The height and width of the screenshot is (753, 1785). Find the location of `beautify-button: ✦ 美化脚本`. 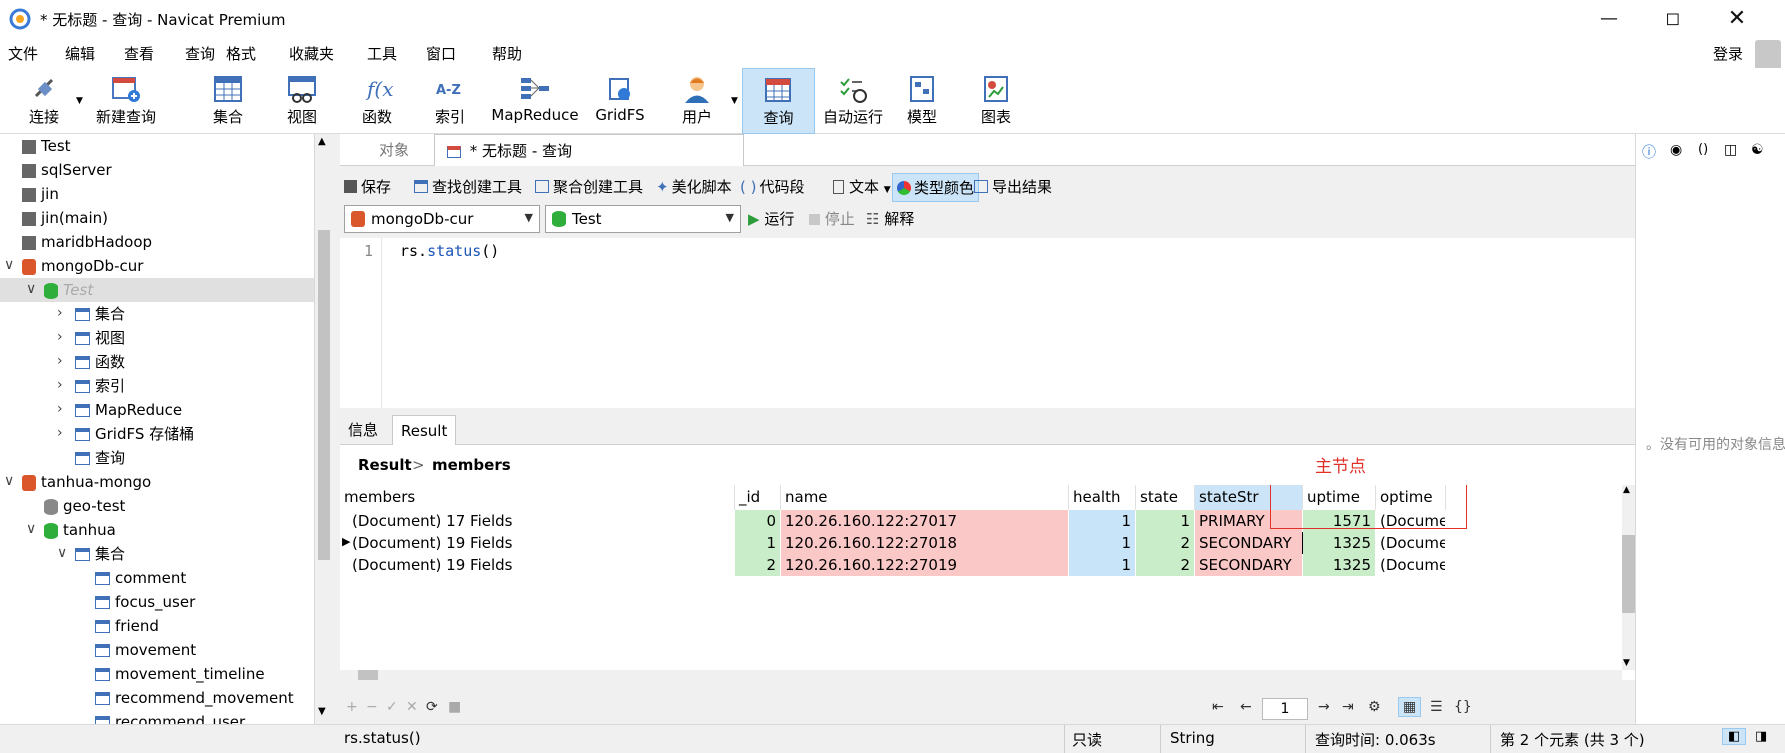

beautify-button: ✦ 美化脚本 is located at coordinates (694, 186).